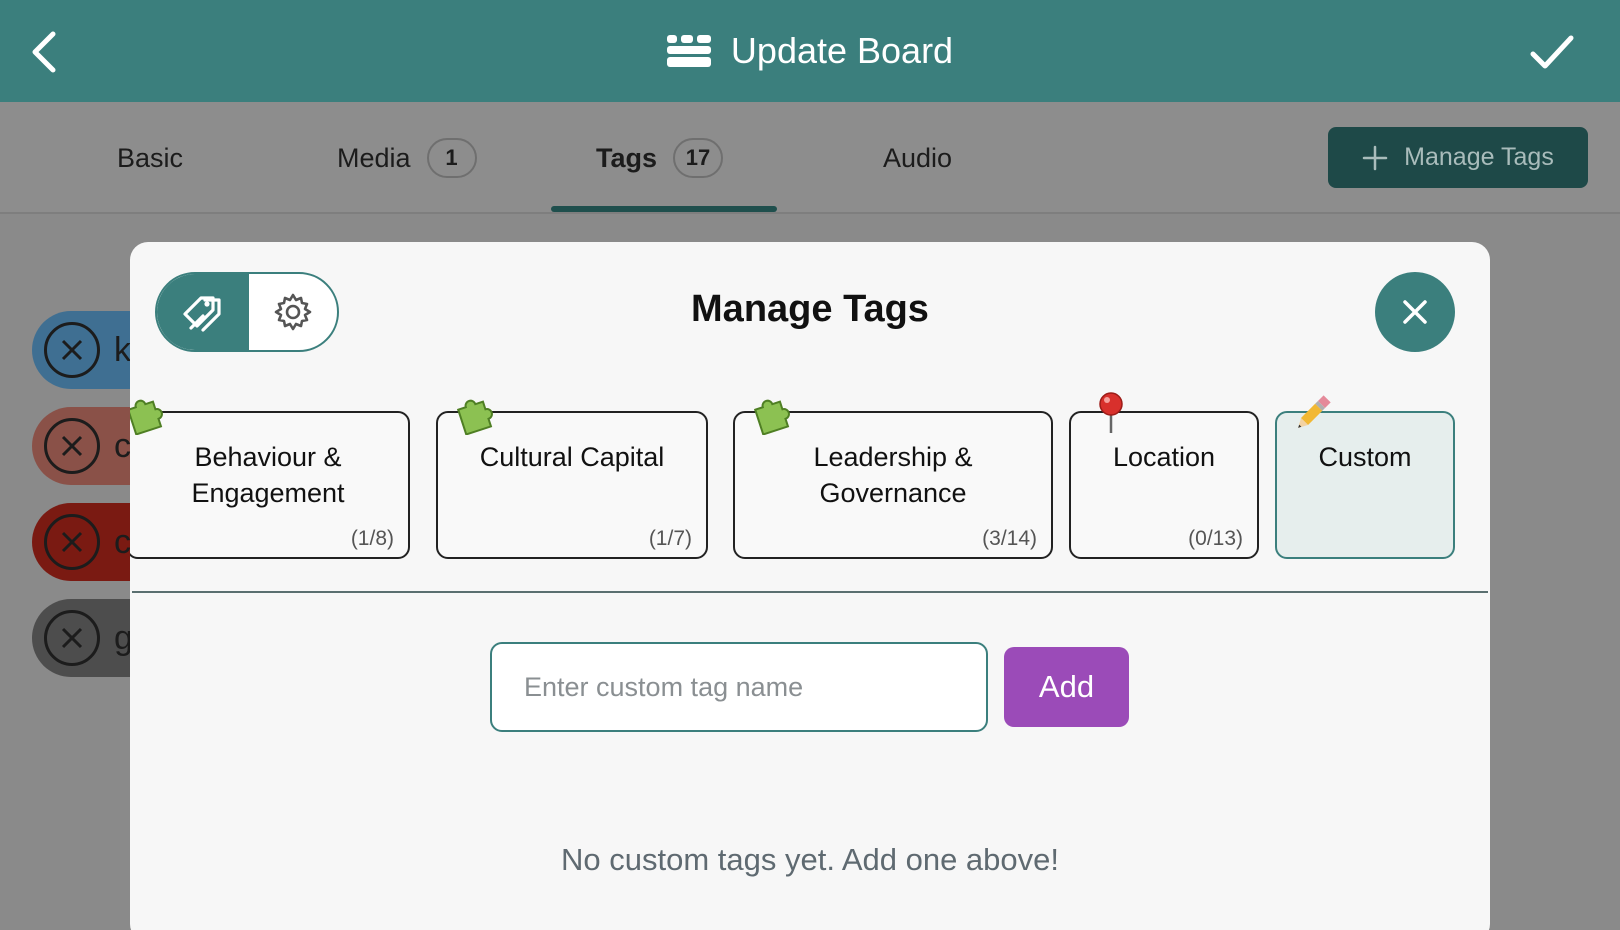  I want to click on category-name: Custom, so click(1365, 457).